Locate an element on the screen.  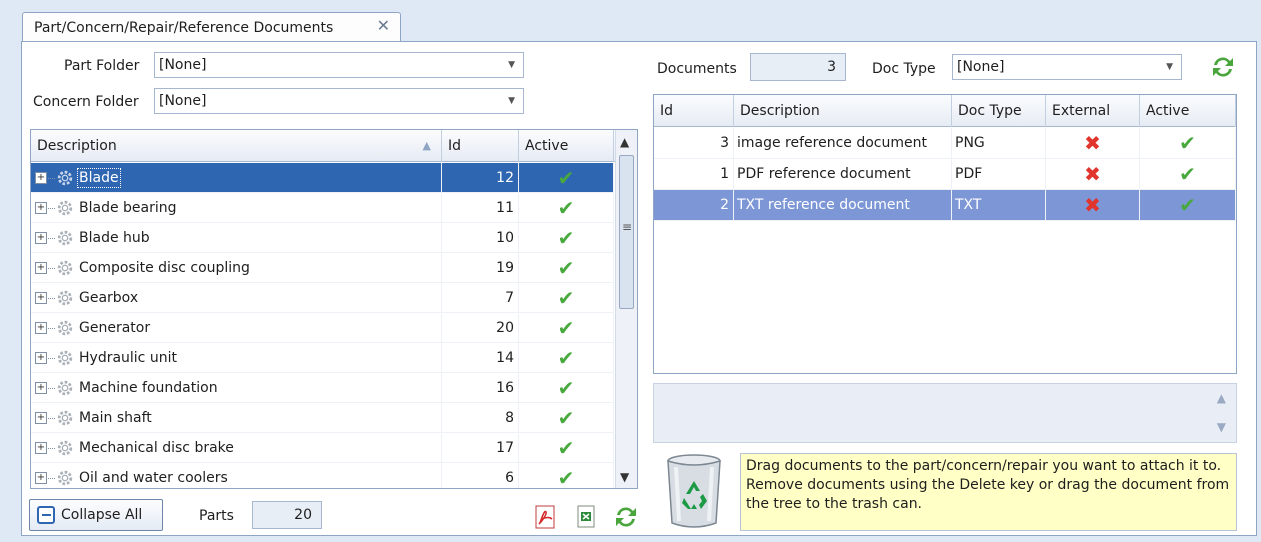
part-id: 20 is located at coordinates (505, 328).